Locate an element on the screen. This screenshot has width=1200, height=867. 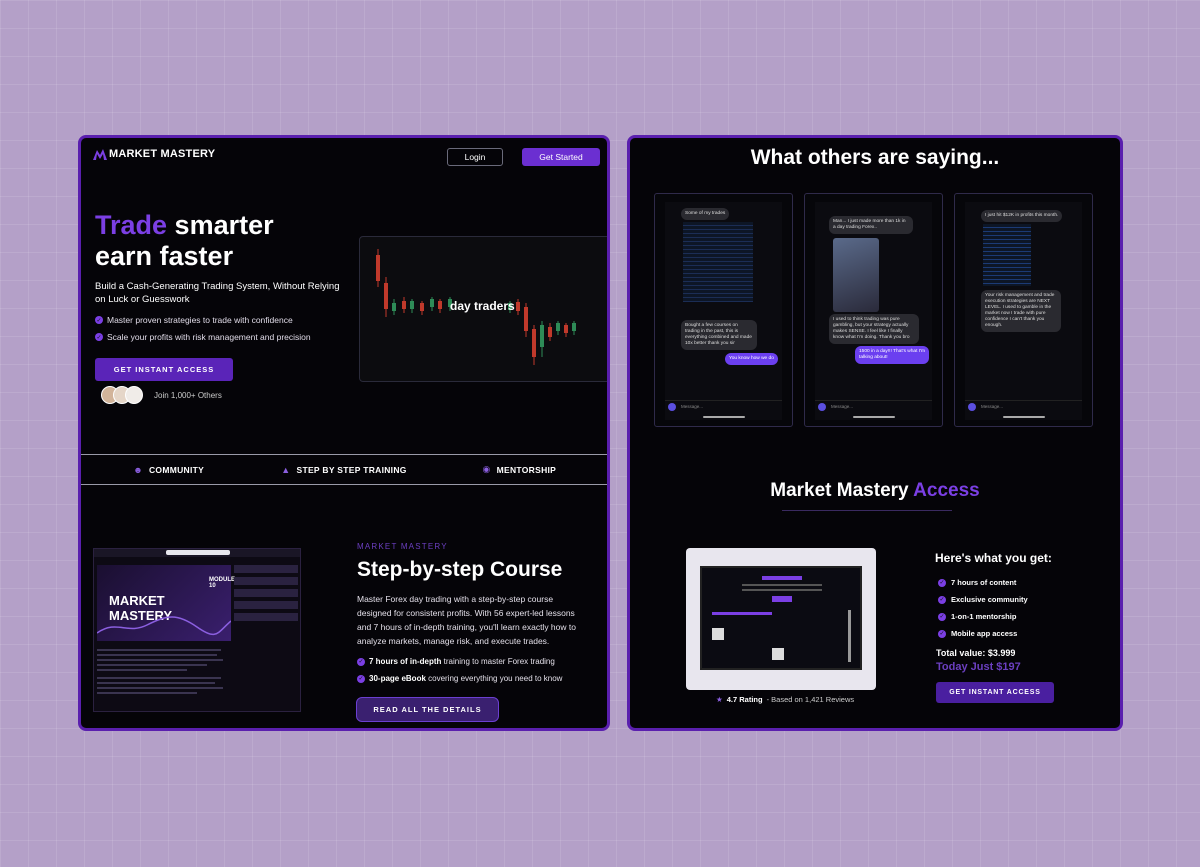
rating-value: 4.7 Rating is located at coordinates (744, 699).